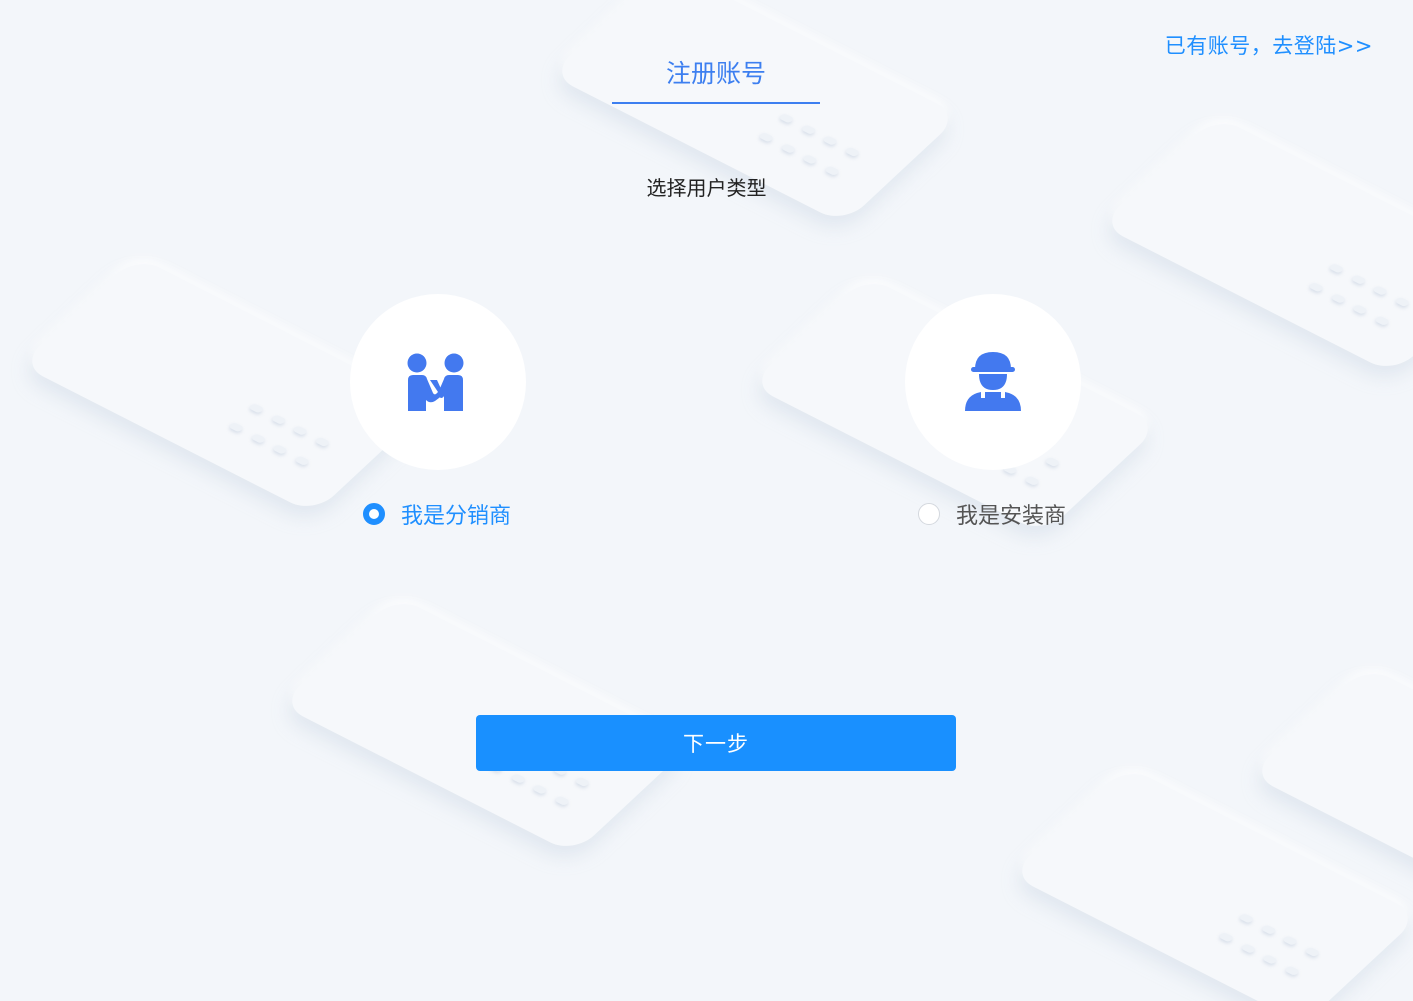  What do you see at coordinates (374, 514) in the screenshot?
I see `distributor-radio` at bounding box center [374, 514].